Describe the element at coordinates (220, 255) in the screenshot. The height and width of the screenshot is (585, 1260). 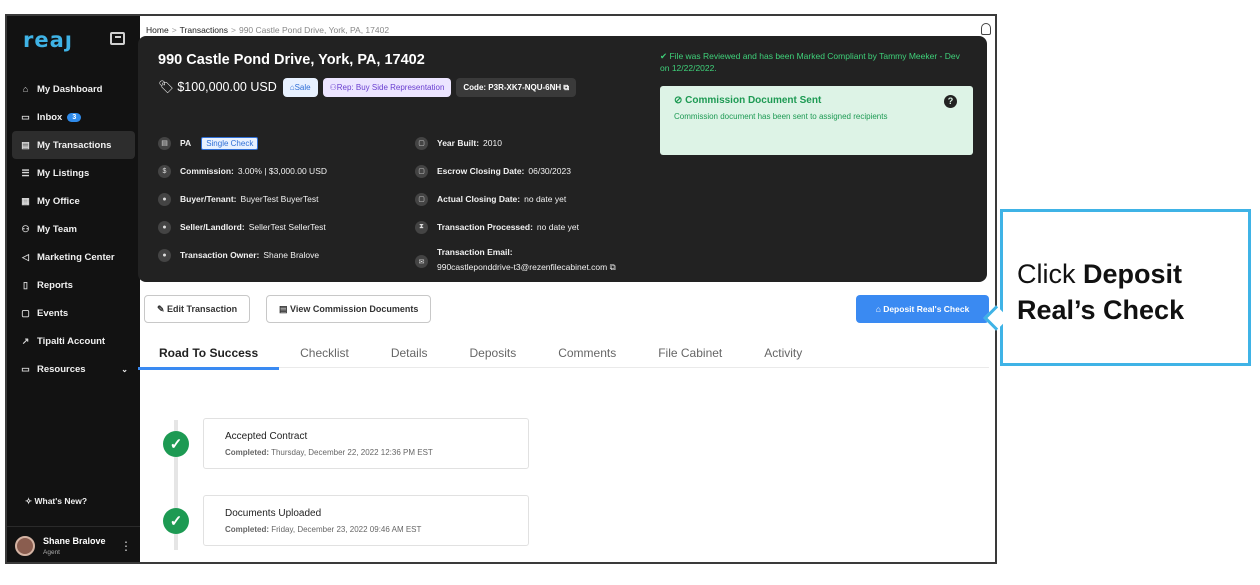
I see `owner-label: Transaction Owner:` at that location.